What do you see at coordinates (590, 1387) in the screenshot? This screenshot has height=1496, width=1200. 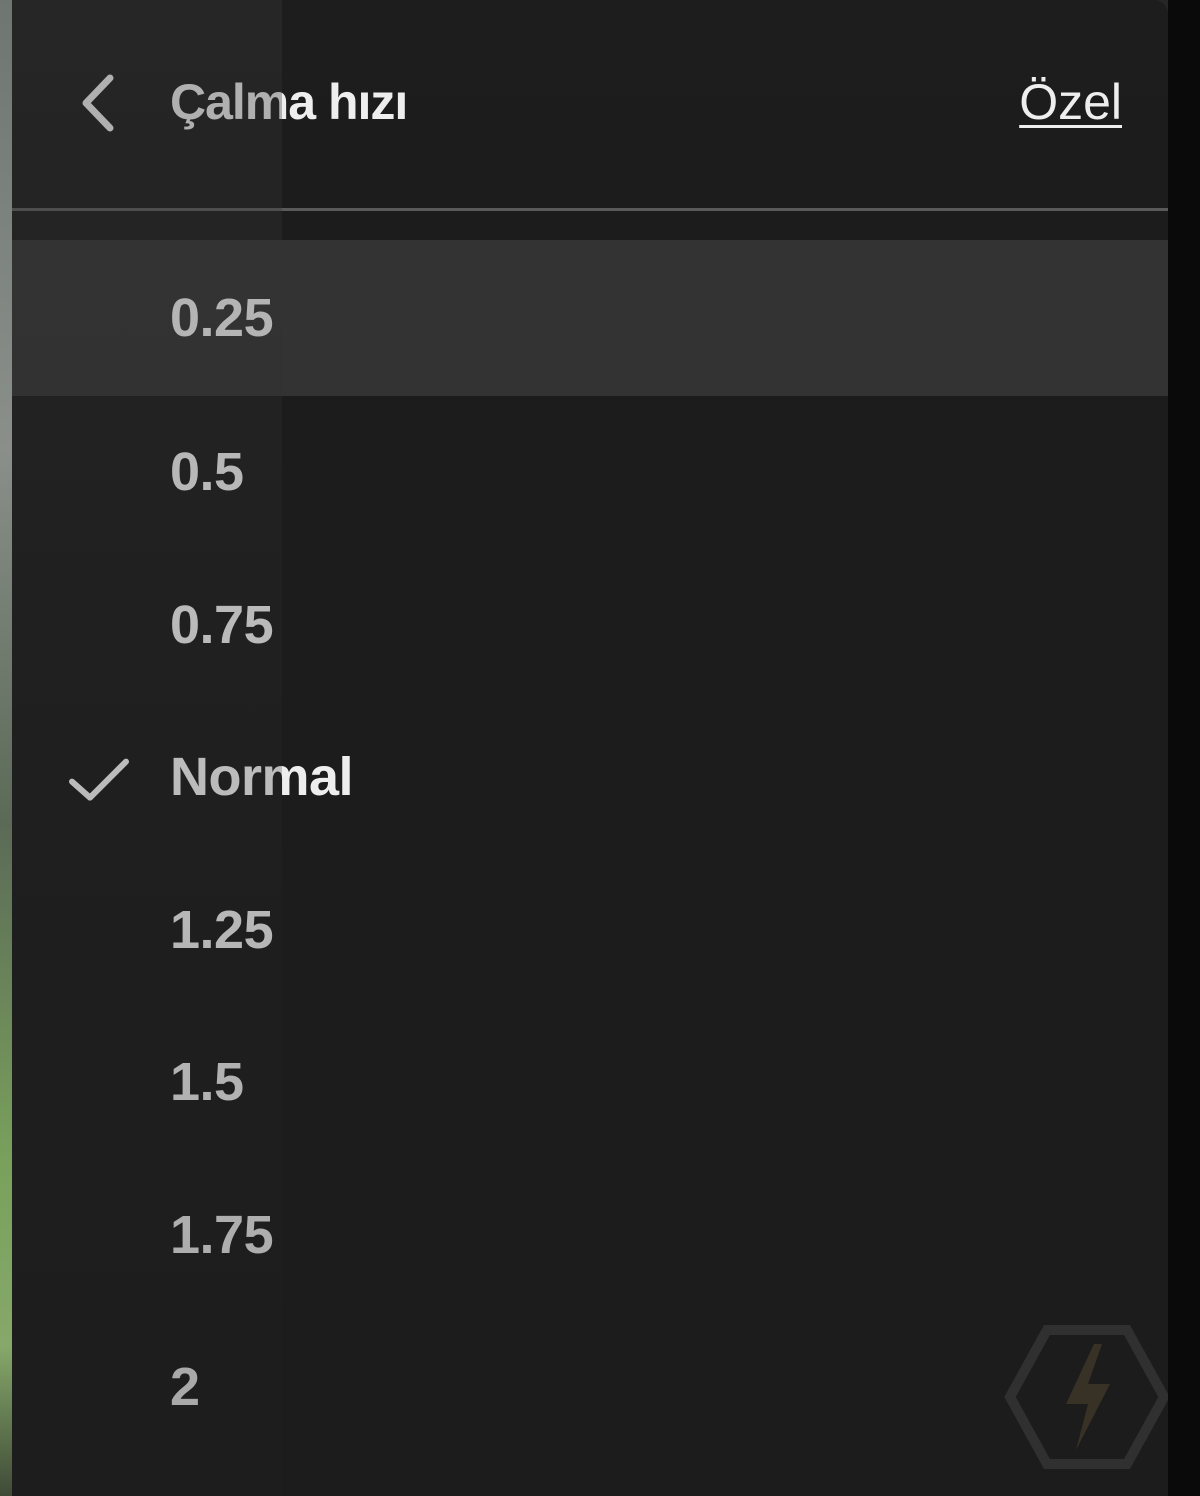 I see `speed-option-2: 2` at bounding box center [590, 1387].